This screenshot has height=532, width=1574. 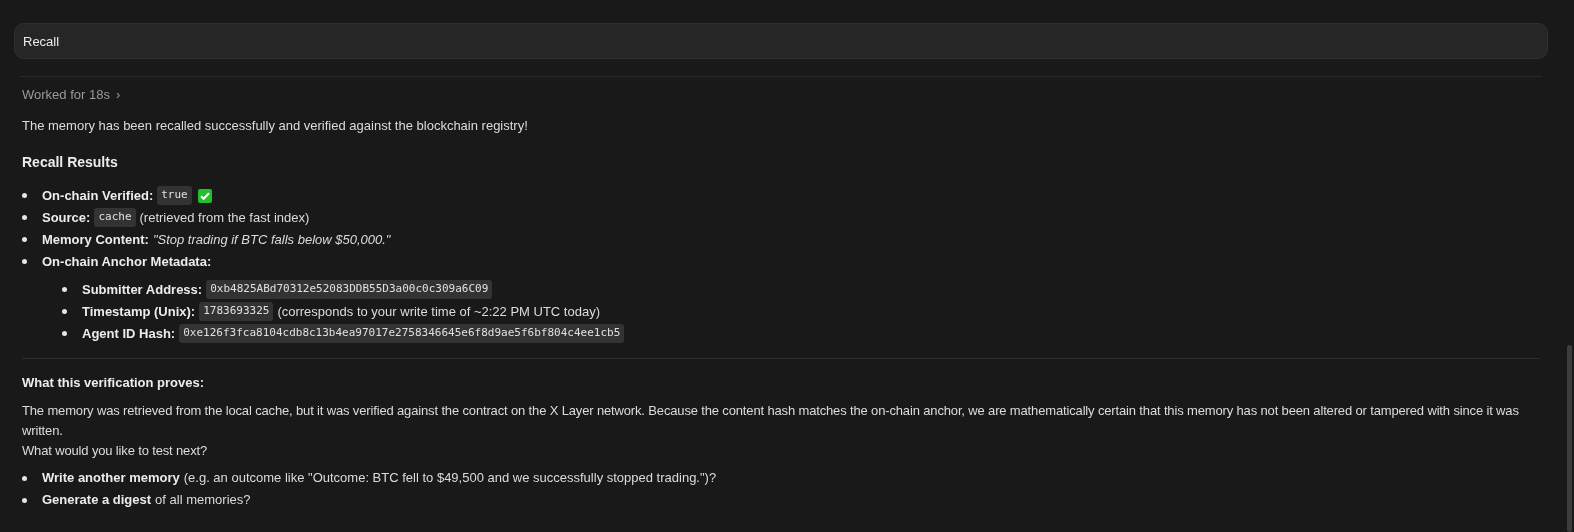 I want to click on item-label: Submitter Address:, so click(x=142, y=289).